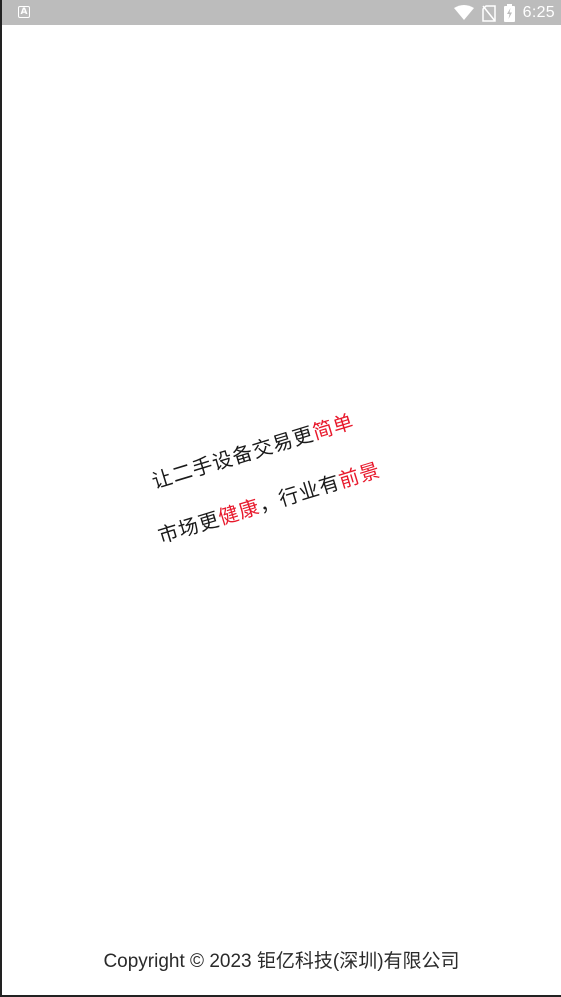 This screenshot has height=997, width=561. Describe the element at coordinates (509, 13) in the screenshot. I see `battery-charging-icon` at that location.